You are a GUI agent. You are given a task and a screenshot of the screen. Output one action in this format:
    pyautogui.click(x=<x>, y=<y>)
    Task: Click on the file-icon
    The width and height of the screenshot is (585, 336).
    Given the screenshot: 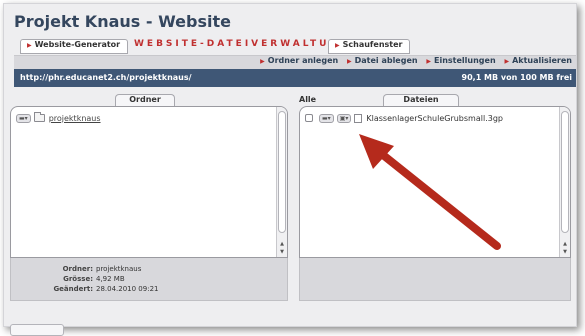 What is the action you would take?
    pyautogui.click(x=358, y=118)
    